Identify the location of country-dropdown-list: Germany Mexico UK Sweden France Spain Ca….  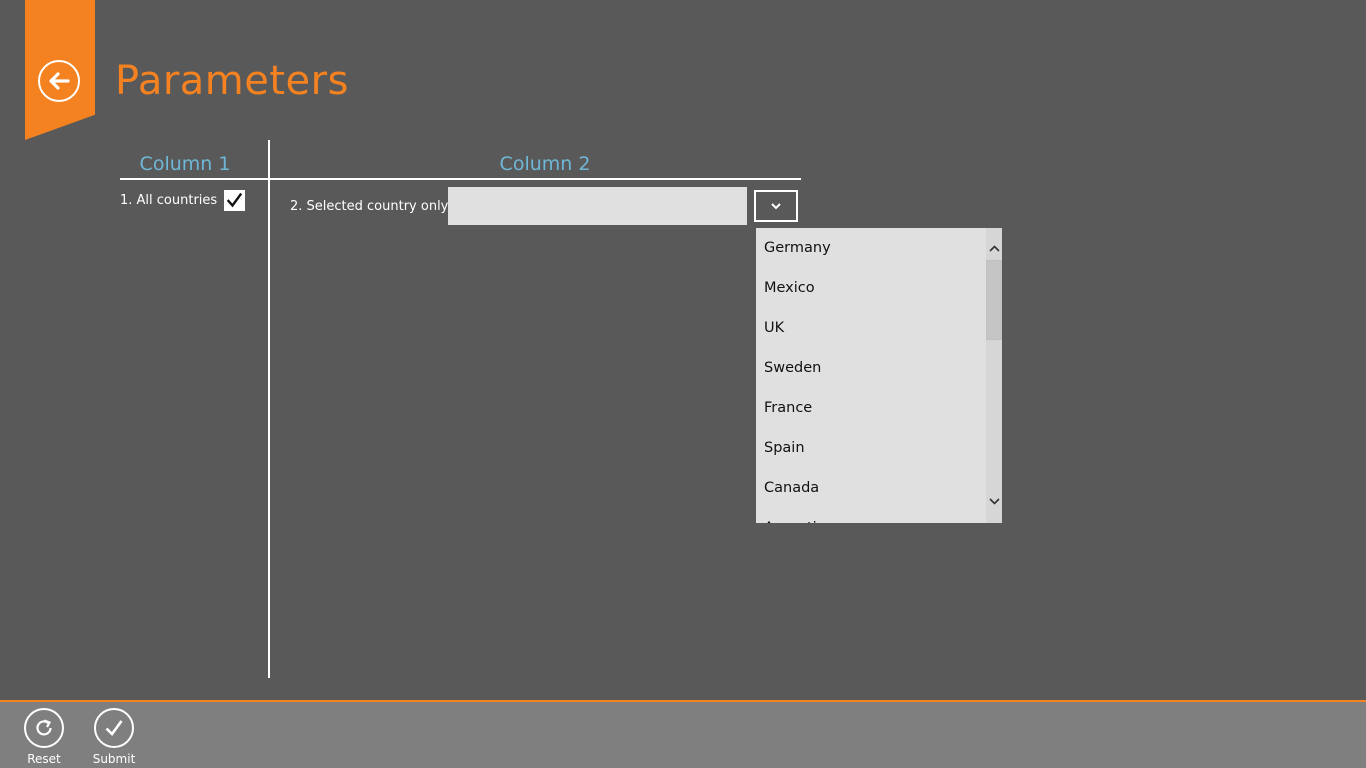
(879, 375).